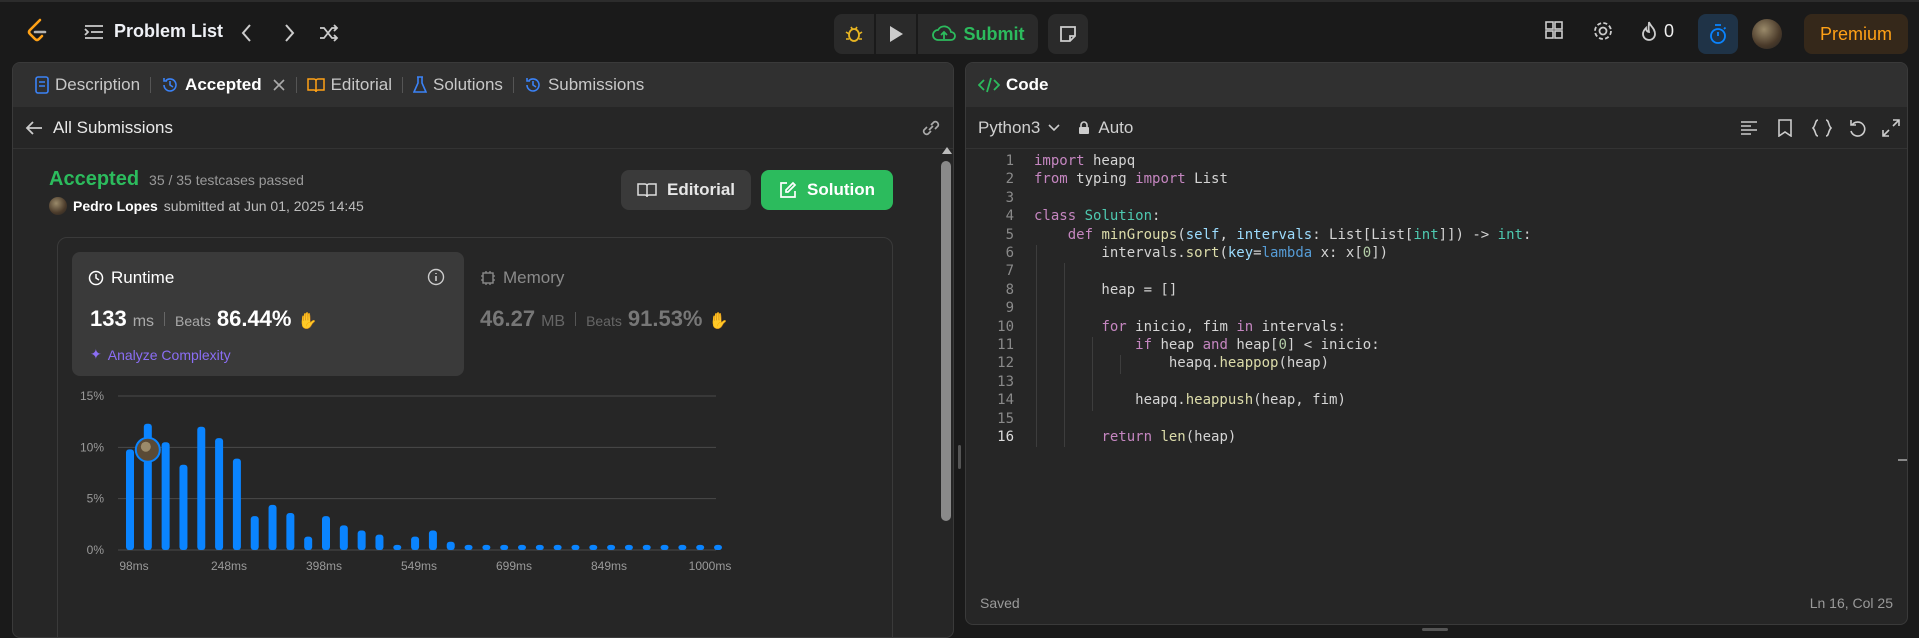  I want to click on indent-guide, so click(1092, 374).